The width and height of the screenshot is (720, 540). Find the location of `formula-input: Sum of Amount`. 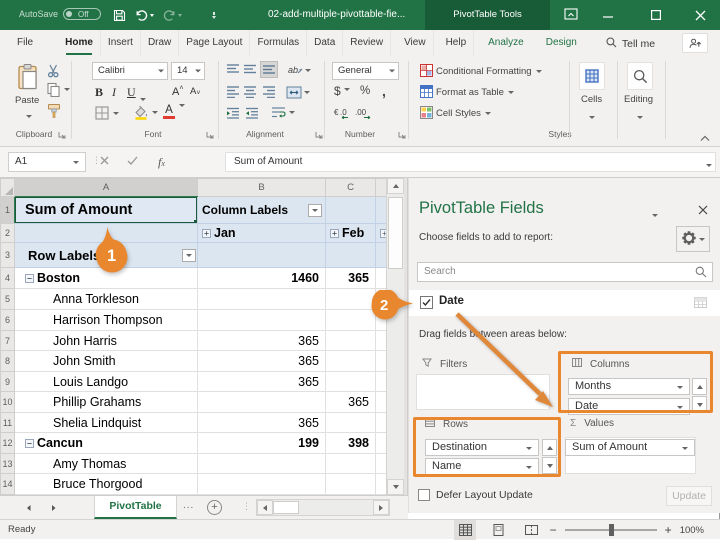

formula-input: Sum of Amount is located at coordinates (470, 162).